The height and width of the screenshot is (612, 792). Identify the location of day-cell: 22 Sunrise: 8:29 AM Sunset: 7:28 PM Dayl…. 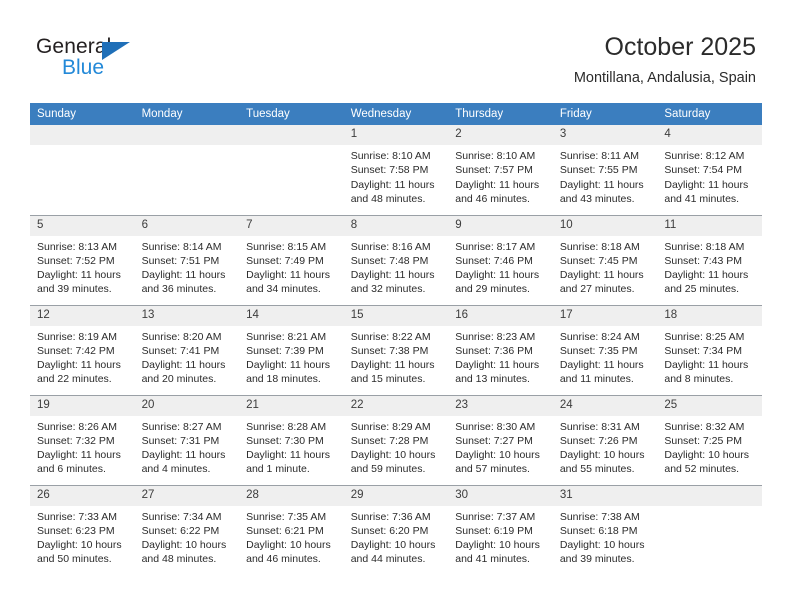
(396, 439).